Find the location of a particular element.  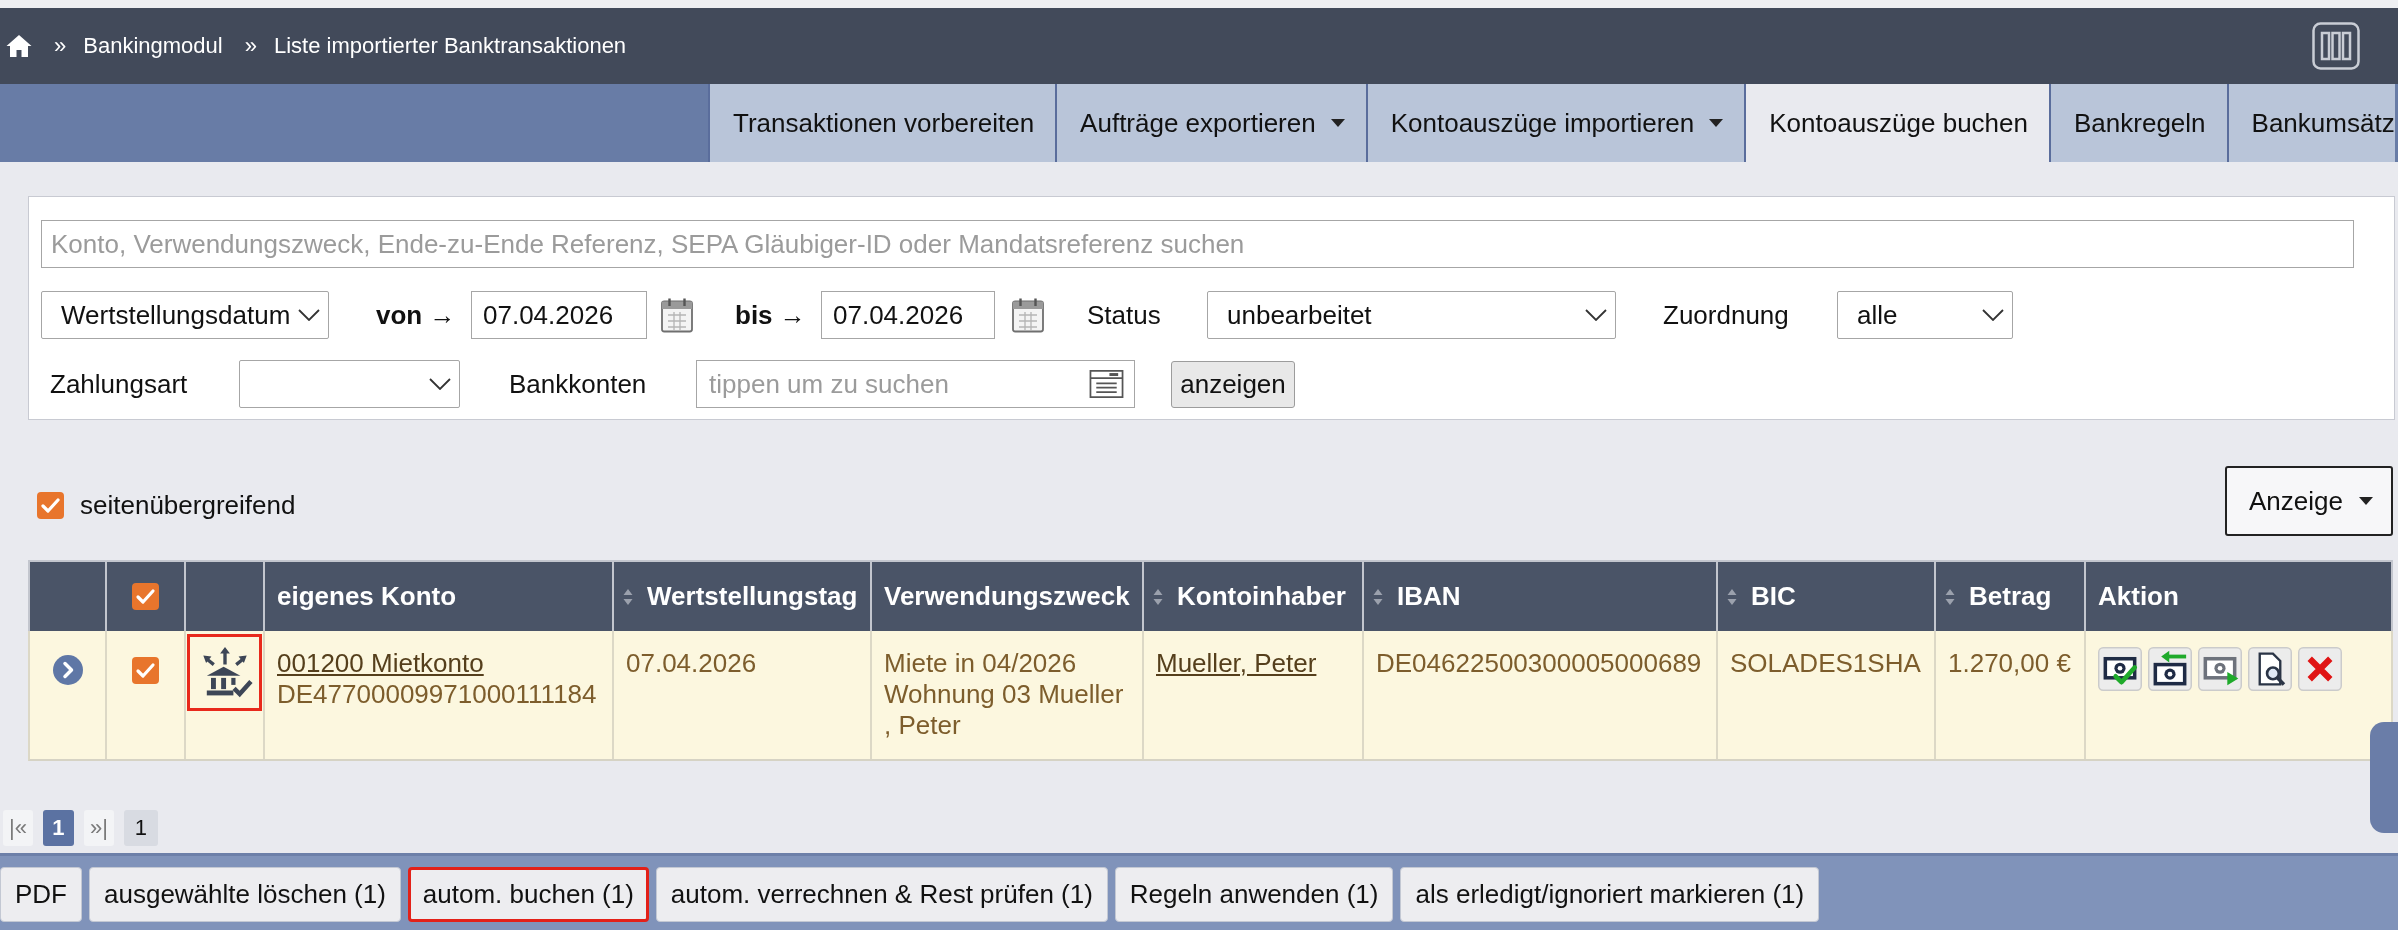

purpose-text: Miete in 04/2026 Wohnung 03 Mueller , Peter is located at coordinates (1004, 694).